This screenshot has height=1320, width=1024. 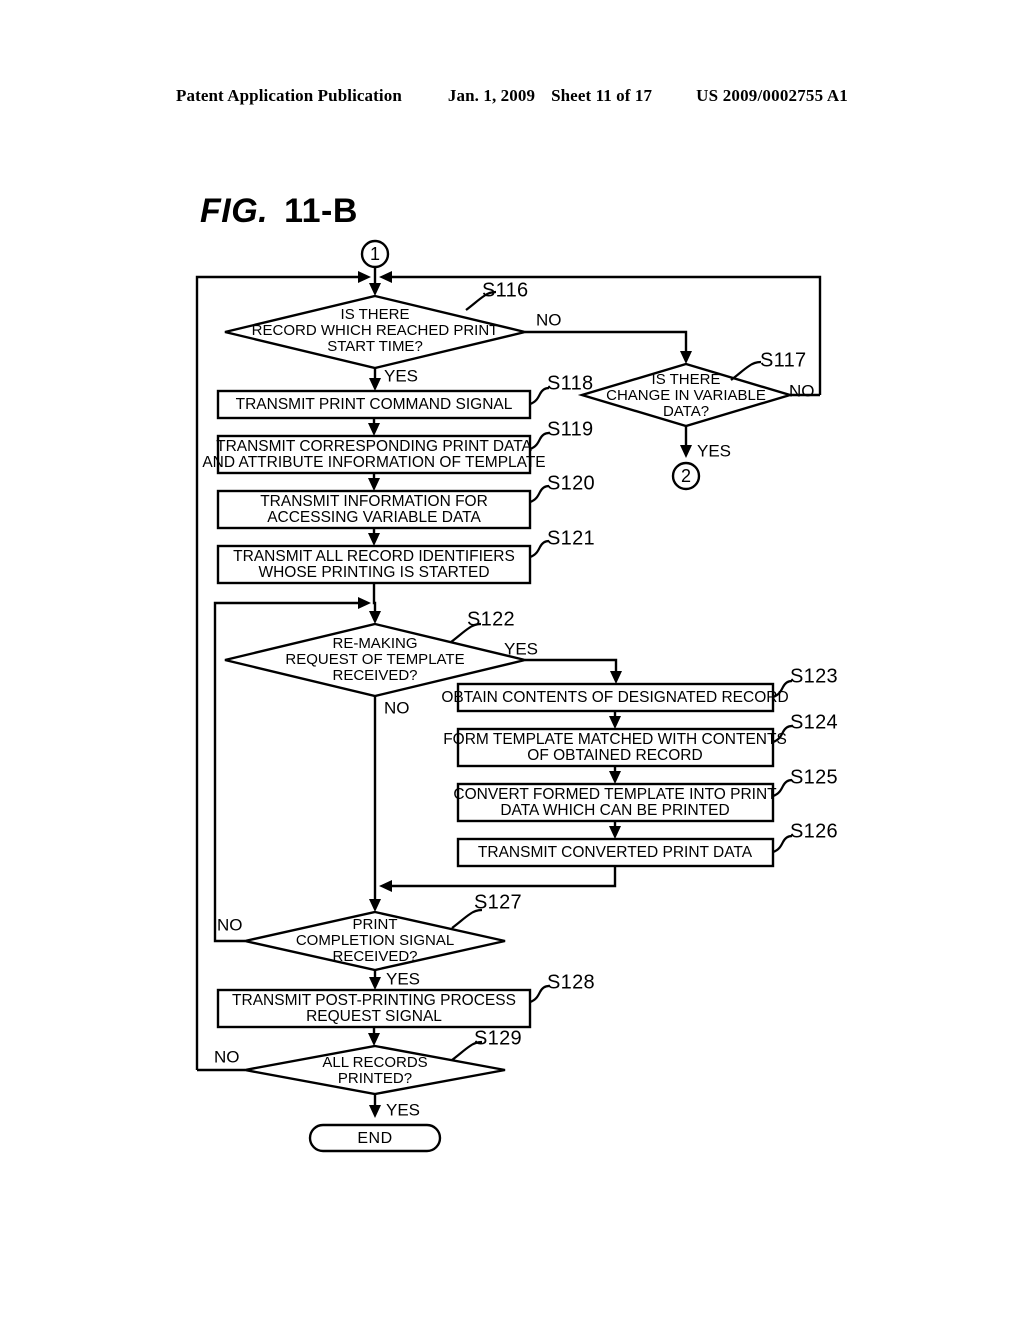 I want to click on step-label-s124: S124, so click(x=814, y=722).